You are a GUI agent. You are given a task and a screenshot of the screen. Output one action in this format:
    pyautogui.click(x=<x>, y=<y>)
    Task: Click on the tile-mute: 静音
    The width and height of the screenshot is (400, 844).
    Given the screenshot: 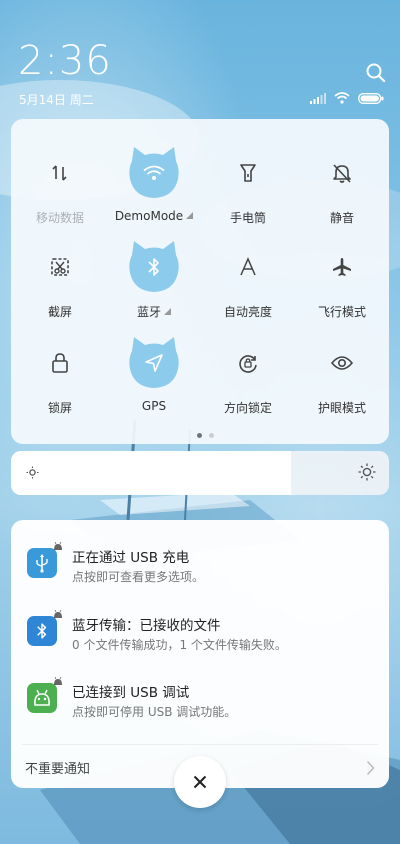 What is the action you would take?
    pyautogui.click(x=342, y=186)
    